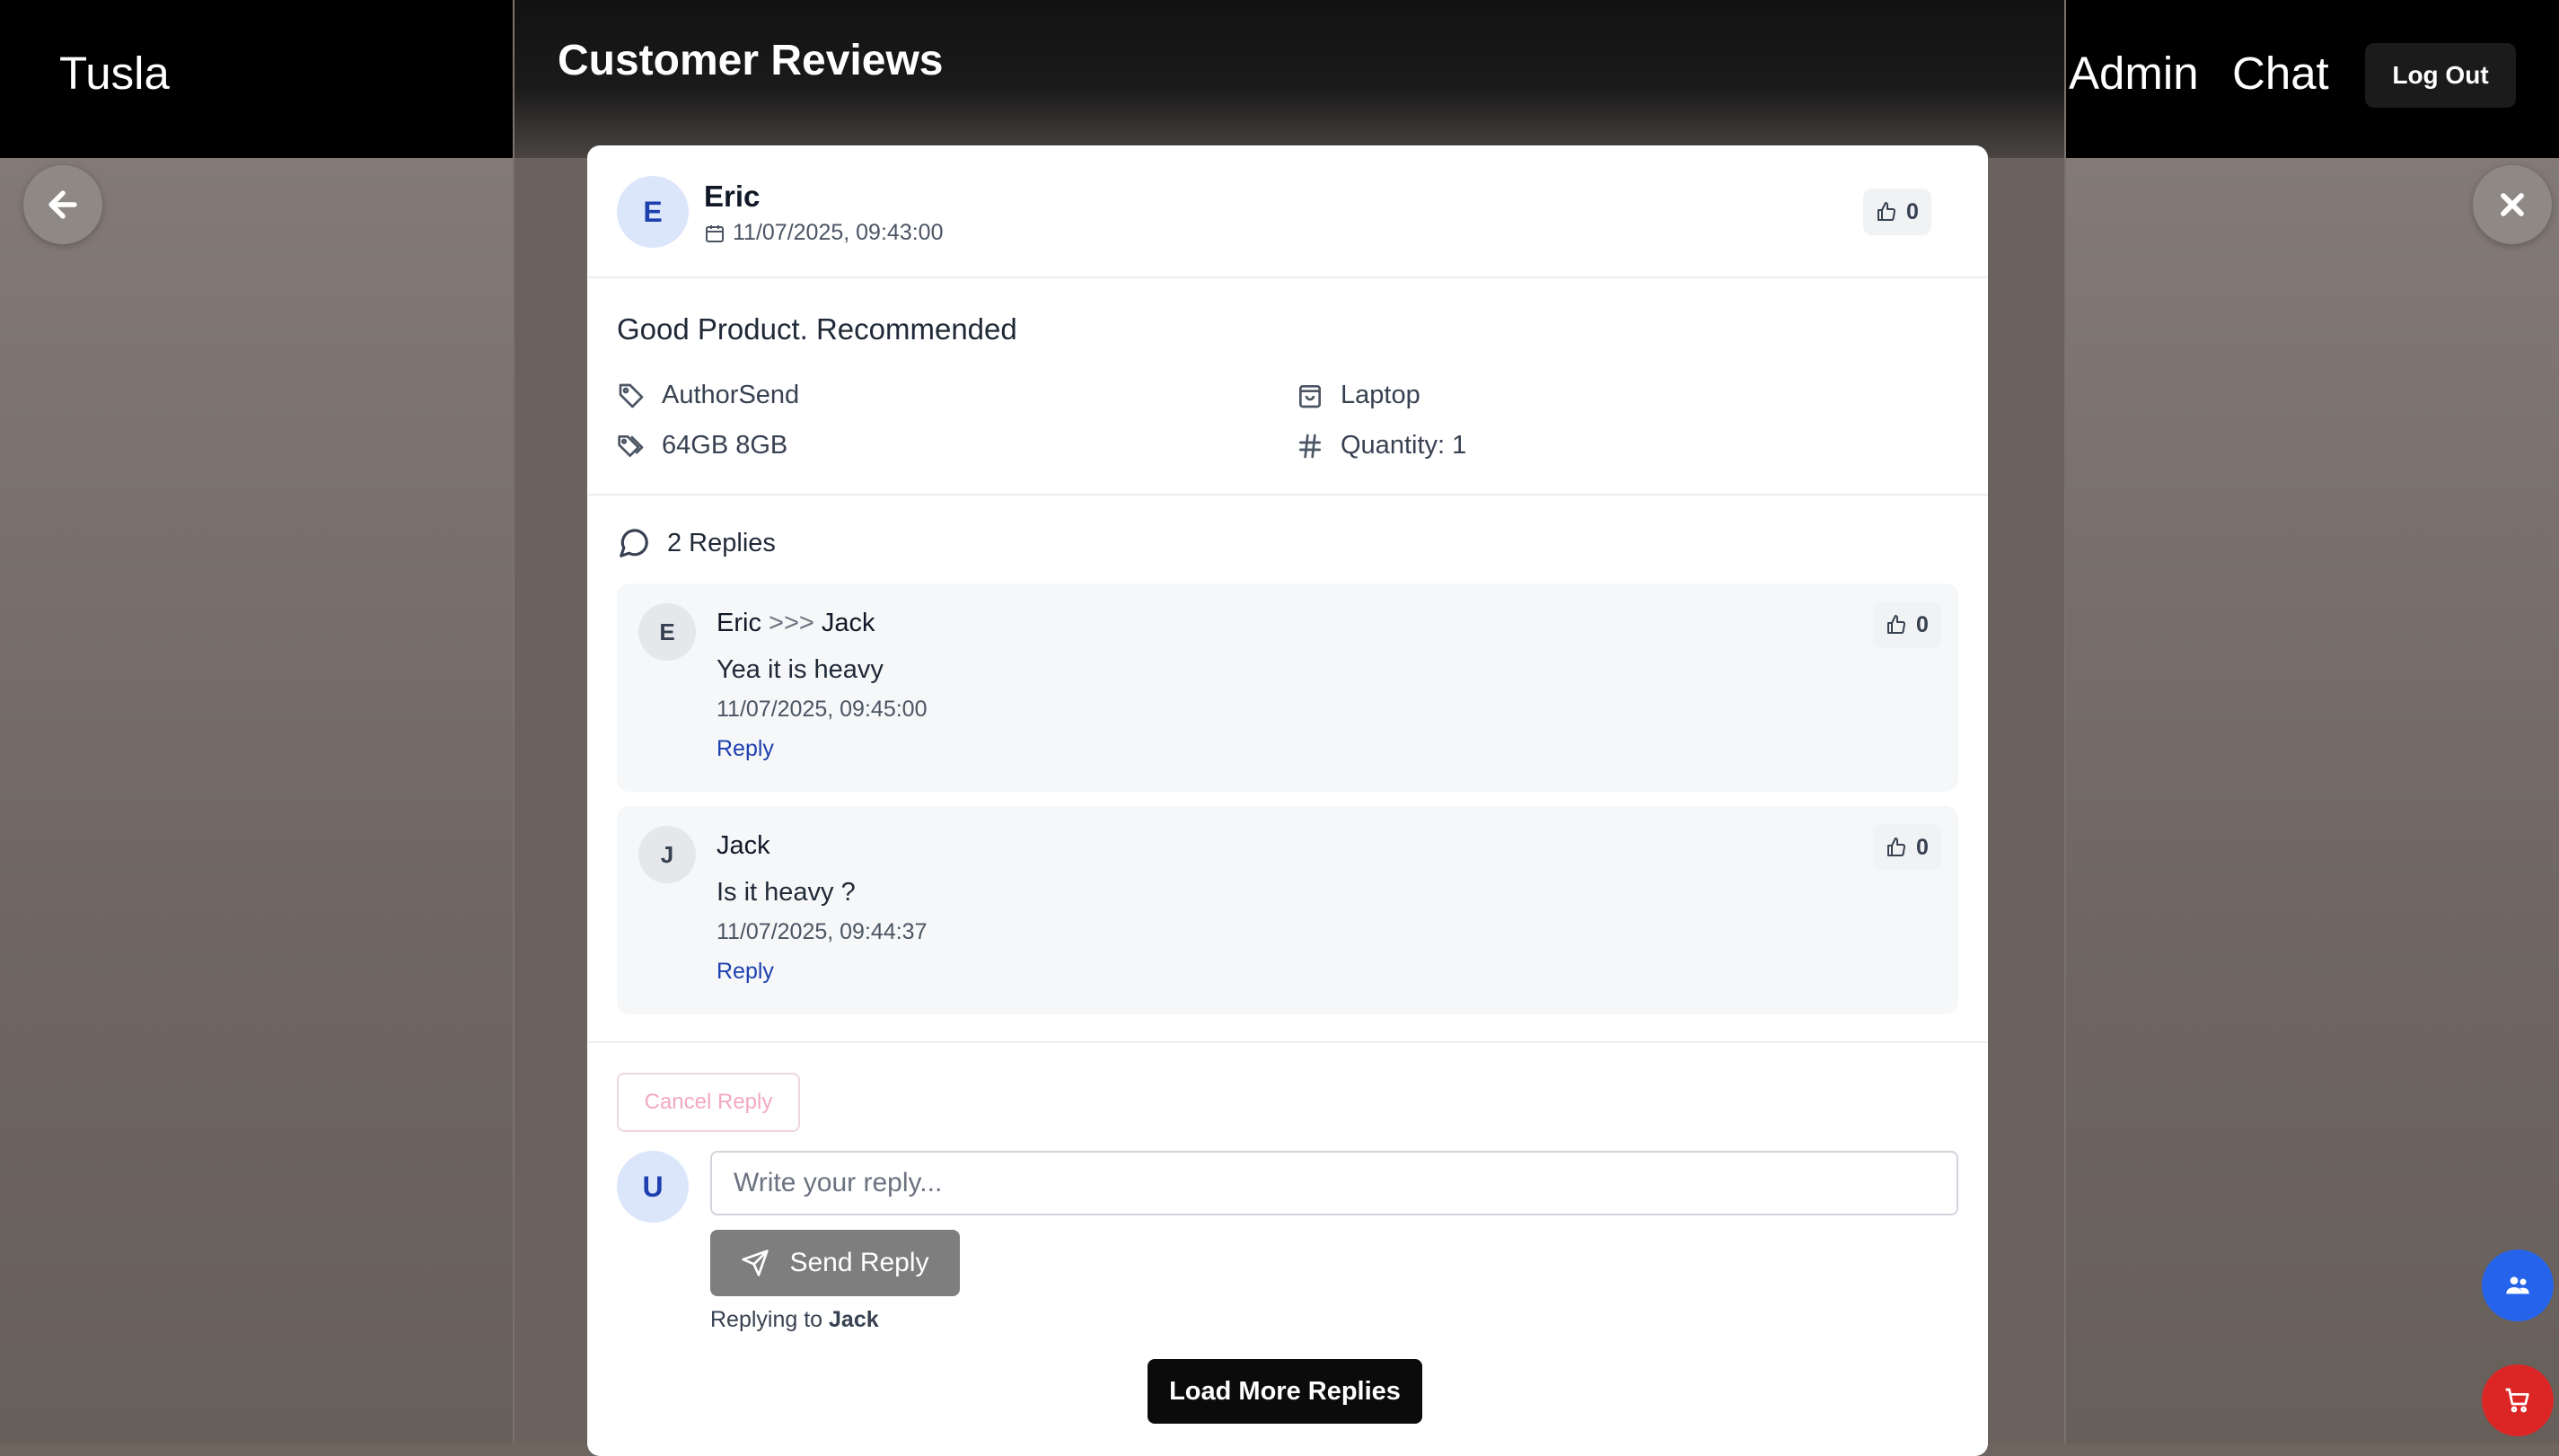 The width and height of the screenshot is (2559, 1456). What do you see at coordinates (653, 1187) in the screenshot?
I see `avatar: U` at bounding box center [653, 1187].